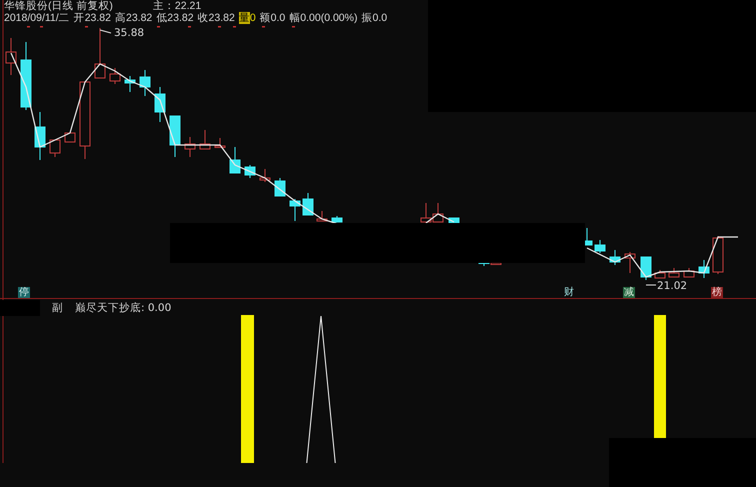 This screenshot has width=756, height=487. I want to click on quote-value: 额0.0, so click(273, 18).